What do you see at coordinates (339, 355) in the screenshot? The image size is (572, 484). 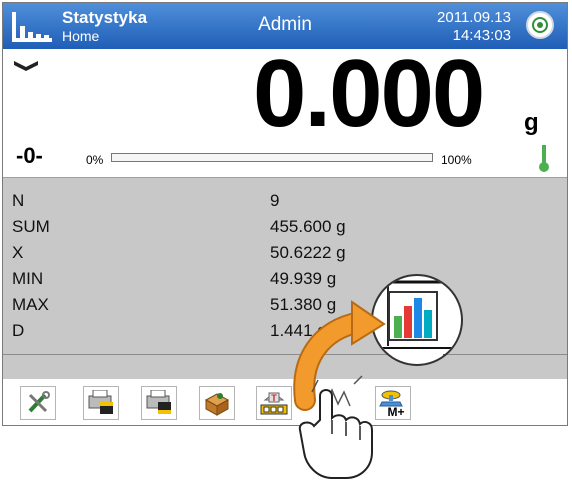 I see `curved-arrow-icon` at bounding box center [339, 355].